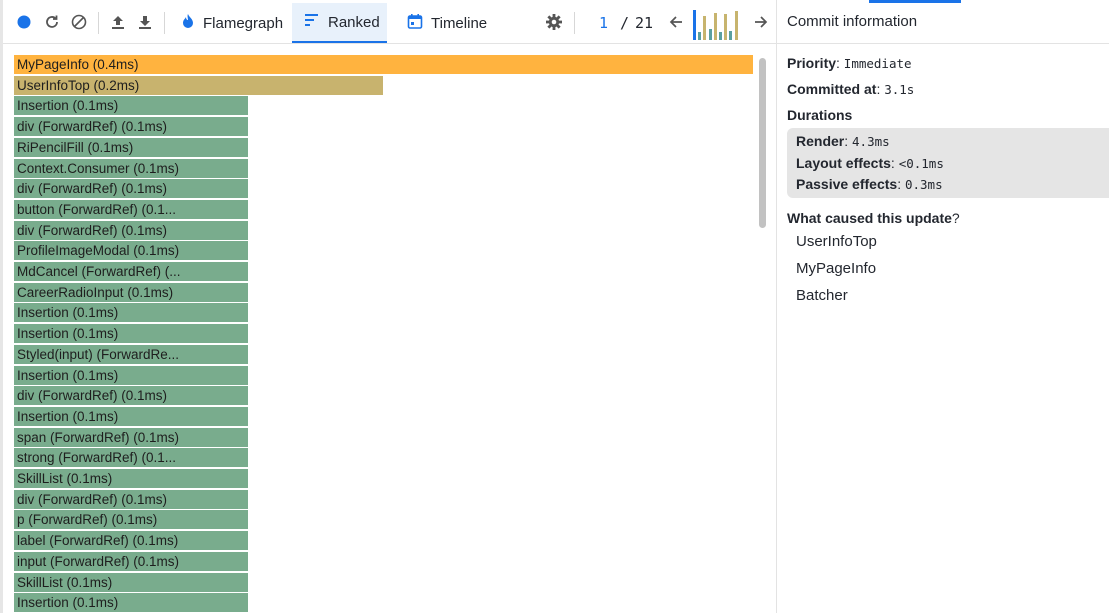 This screenshot has height=613, width=1109. I want to click on commit-info-header: Commit information, so click(943, 22).